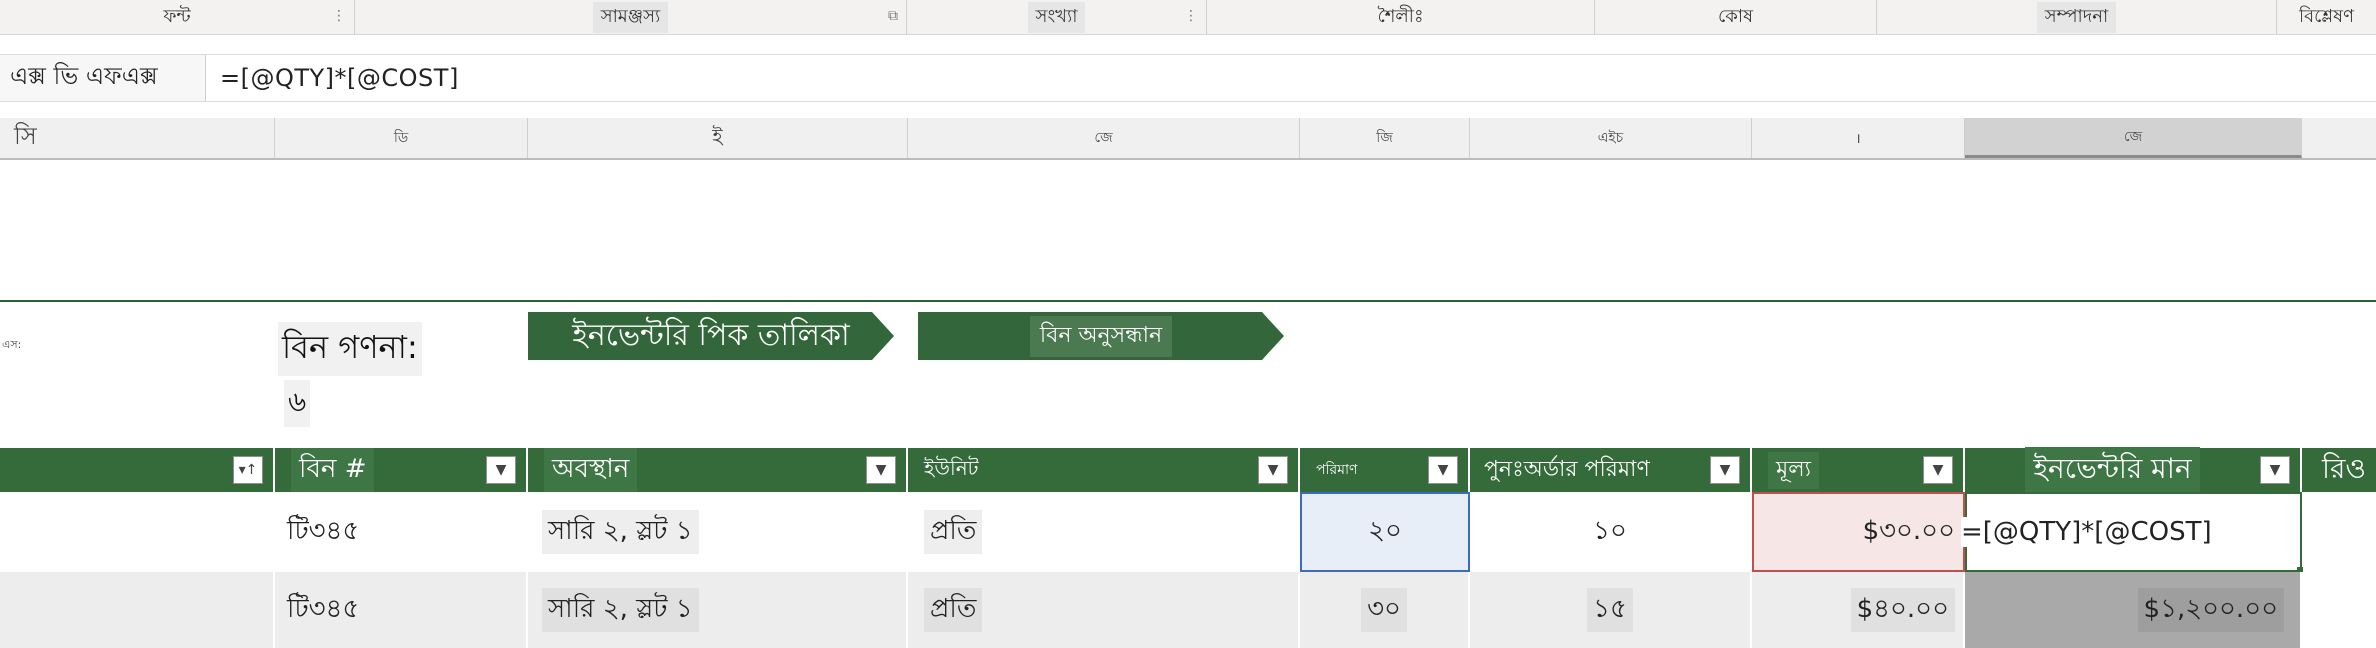  Describe the element at coordinates (1567, 469) in the screenshot. I see `table-header-reorder-label: পুনঃঅর্ডার পরিমাণ` at that location.